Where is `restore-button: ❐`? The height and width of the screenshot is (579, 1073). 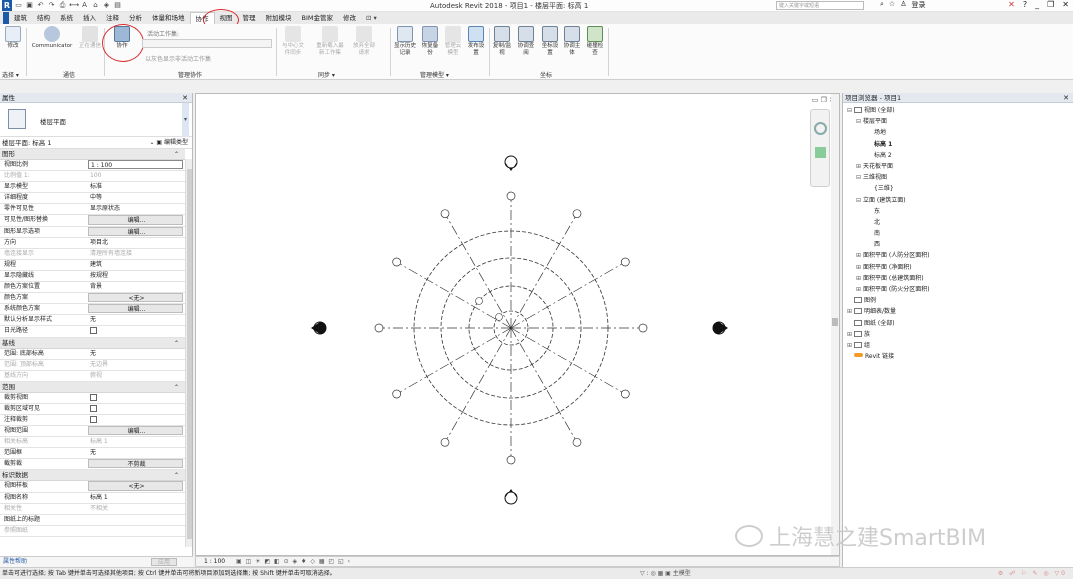 restore-button: ❐ is located at coordinates (1050, 4).